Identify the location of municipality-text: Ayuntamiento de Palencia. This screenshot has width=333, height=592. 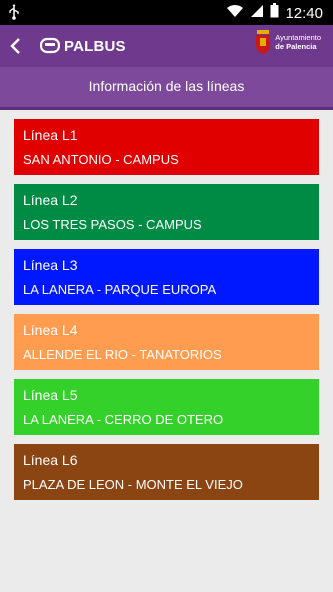
(298, 42).